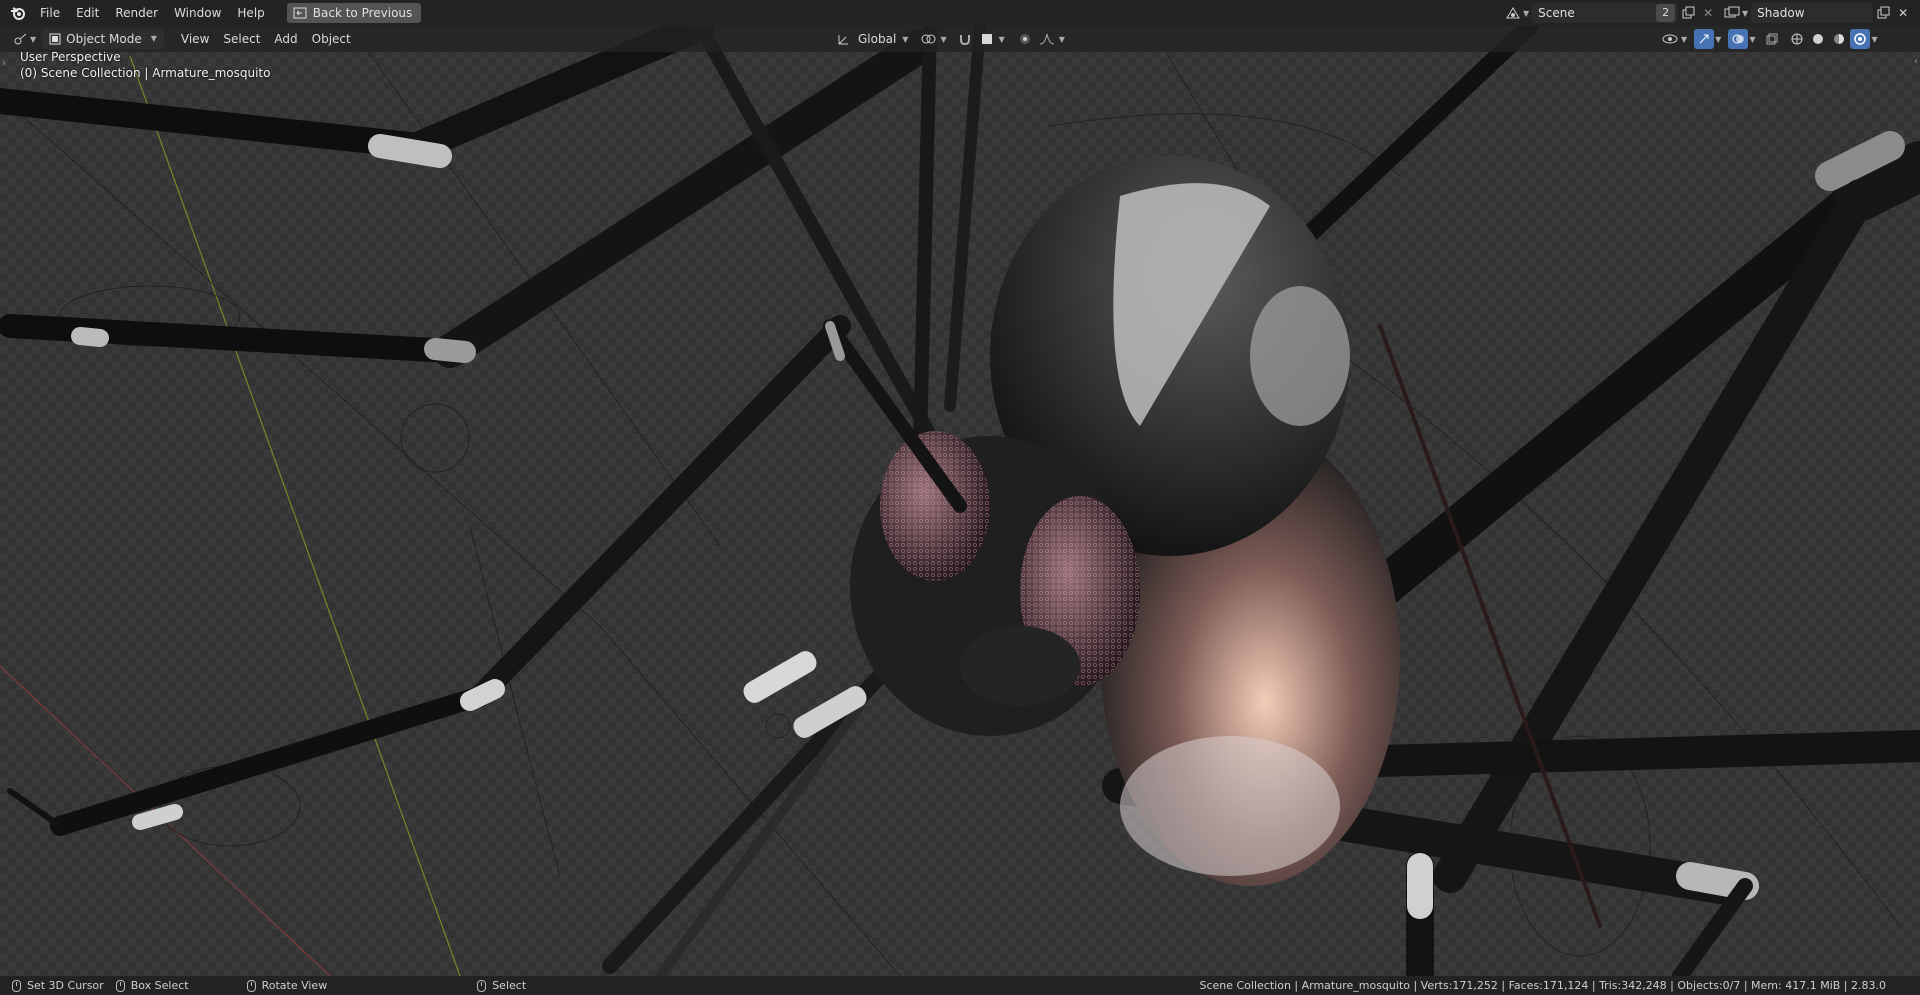 The image size is (1920, 995). Describe the element at coordinates (1916, 61) in the screenshot. I see `right-sidebar-toggle-icon: ‹` at that location.